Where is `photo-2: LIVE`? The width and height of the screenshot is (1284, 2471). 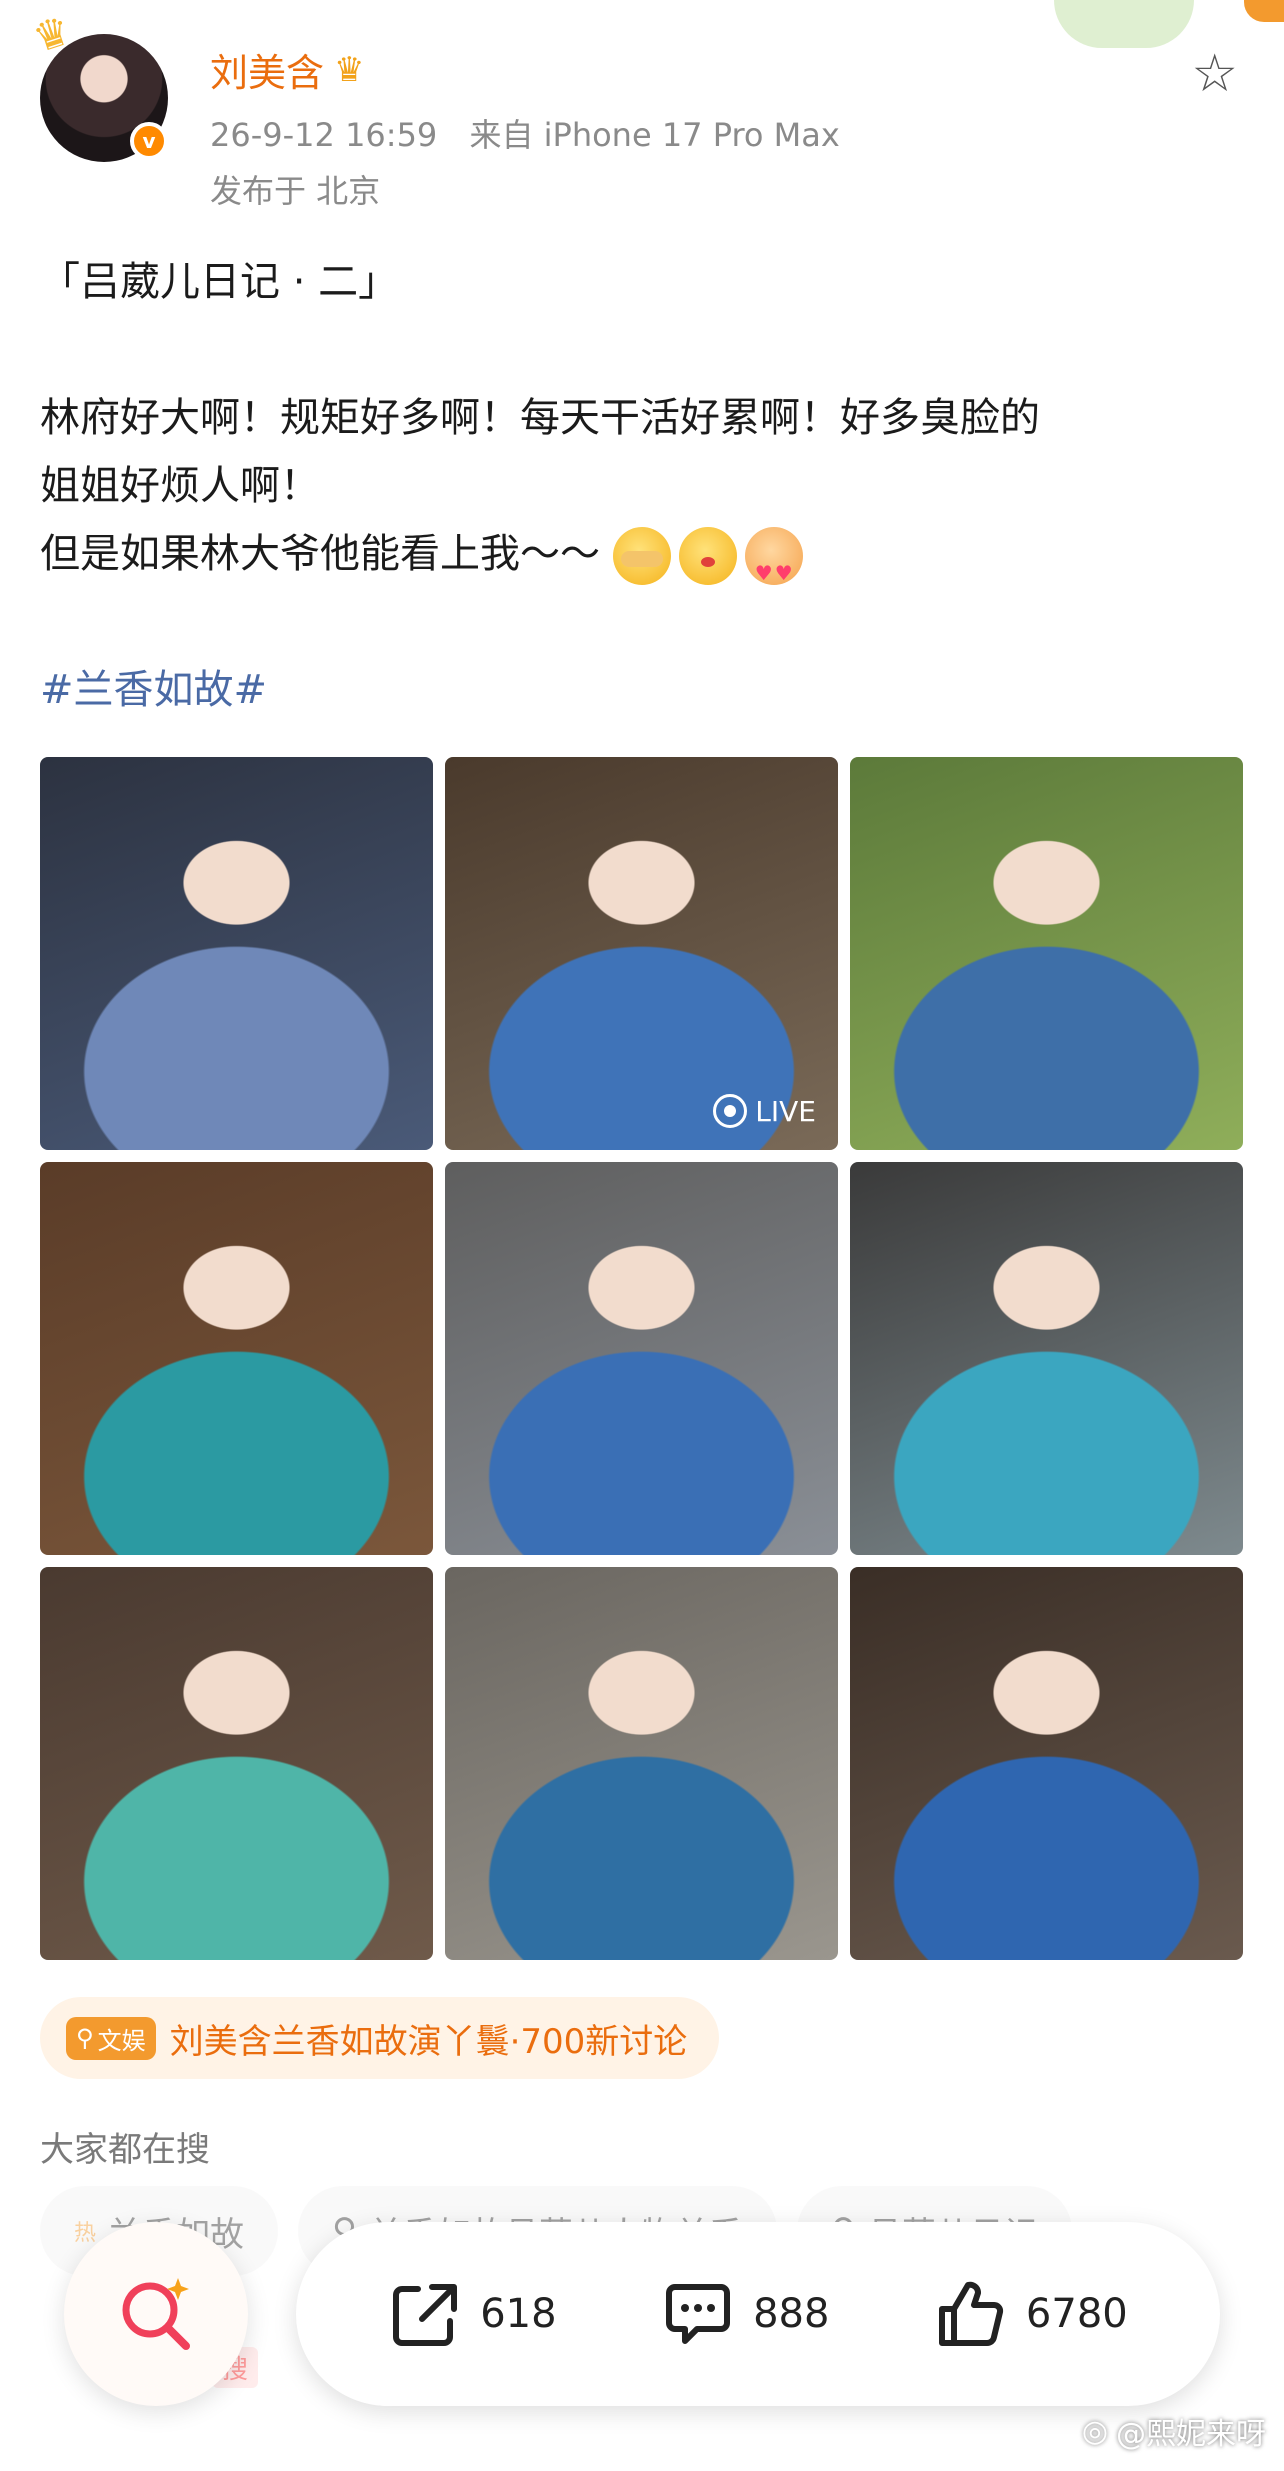 photo-2: LIVE is located at coordinates (641, 953).